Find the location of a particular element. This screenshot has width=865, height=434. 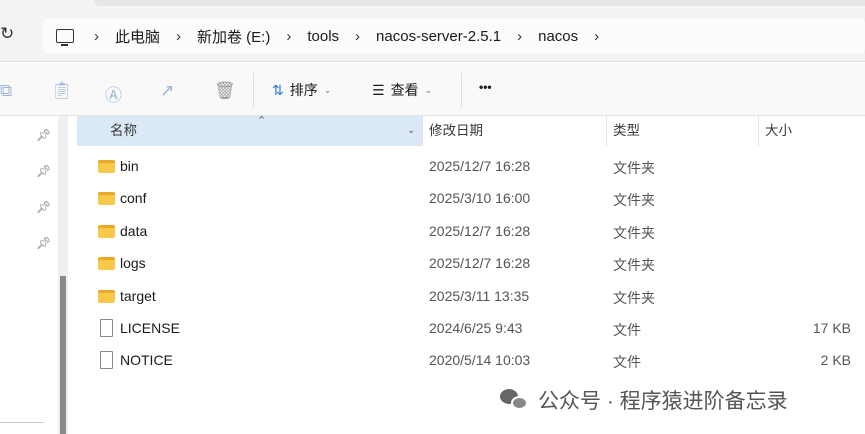

column-header-name: 名称 ⌃ ⌄ is located at coordinates (249, 130).